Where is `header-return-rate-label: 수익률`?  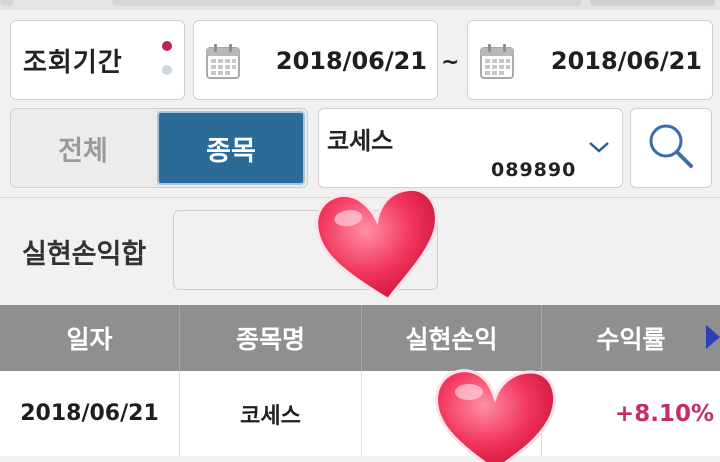 header-return-rate-label: 수익률 is located at coordinates (631, 339).